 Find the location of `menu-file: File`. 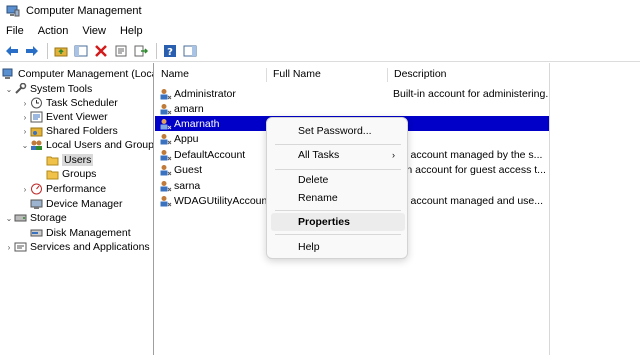

menu-file: File is located at coordinates (15, 31).